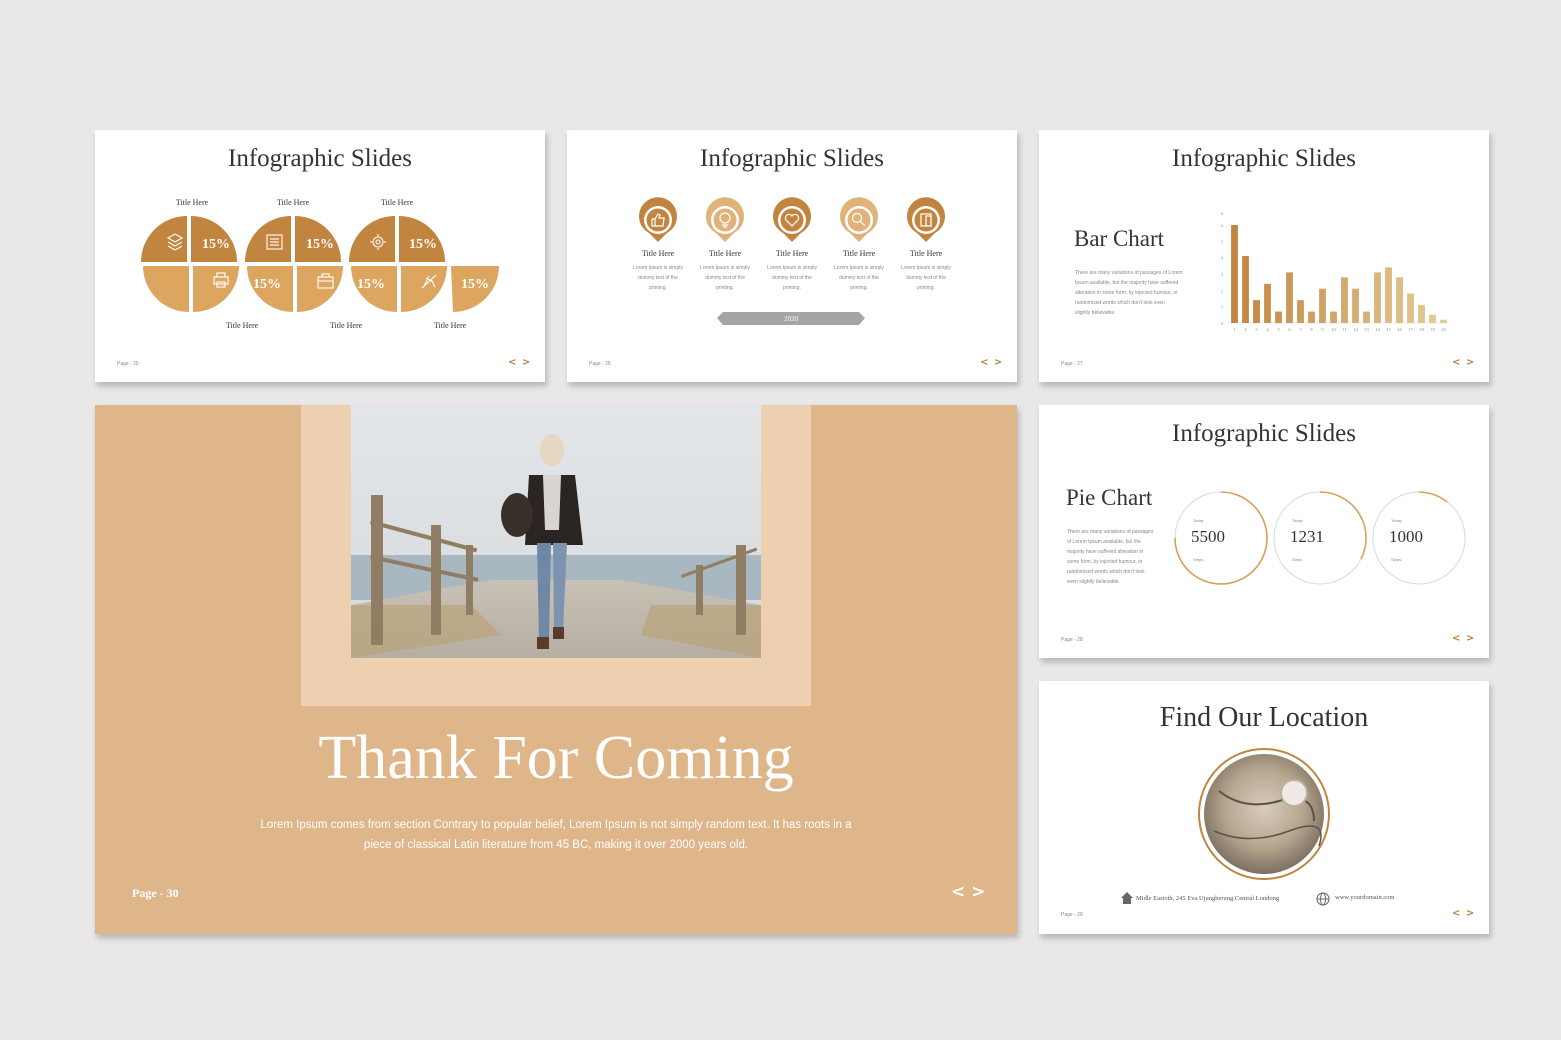 The width and height of the screenshot is (1561, 1040). Describe the element at coordinates (1222, 213) in the screenshot. I see `y-tick-label: 6` at that location.